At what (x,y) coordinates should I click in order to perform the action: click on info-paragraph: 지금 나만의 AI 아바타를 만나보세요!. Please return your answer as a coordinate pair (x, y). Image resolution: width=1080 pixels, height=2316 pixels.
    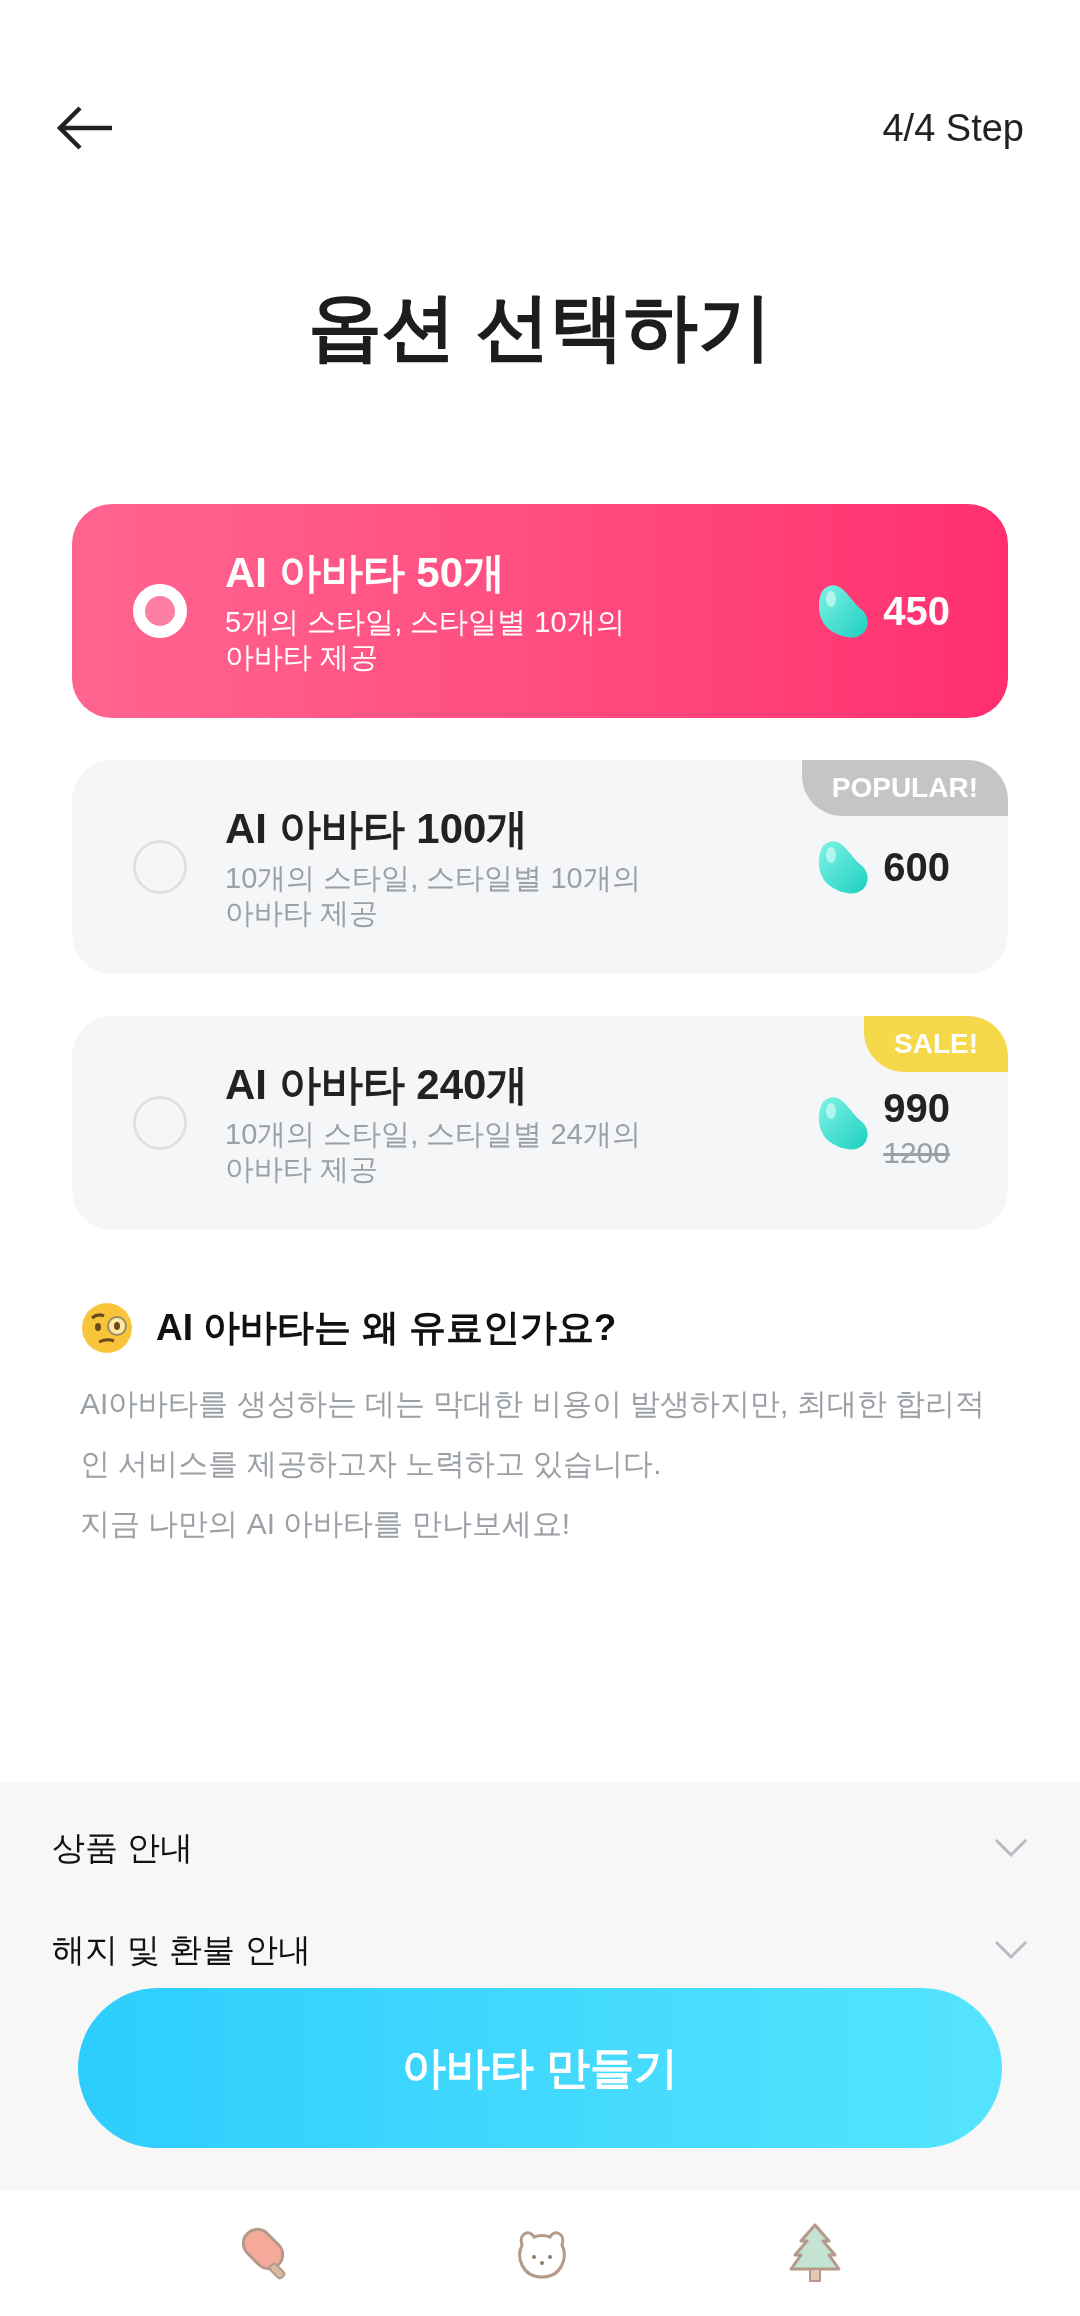
    Looking at the image, I should click on (326, 1524).